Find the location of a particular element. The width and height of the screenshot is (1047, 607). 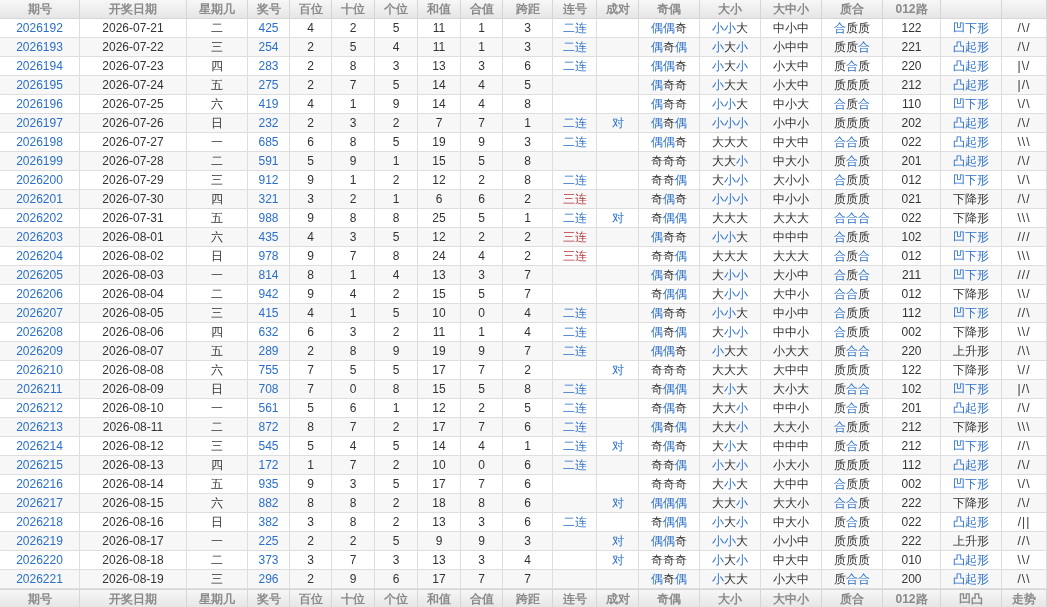

issue-link: 2026217 is located at coordinates (39, 503).